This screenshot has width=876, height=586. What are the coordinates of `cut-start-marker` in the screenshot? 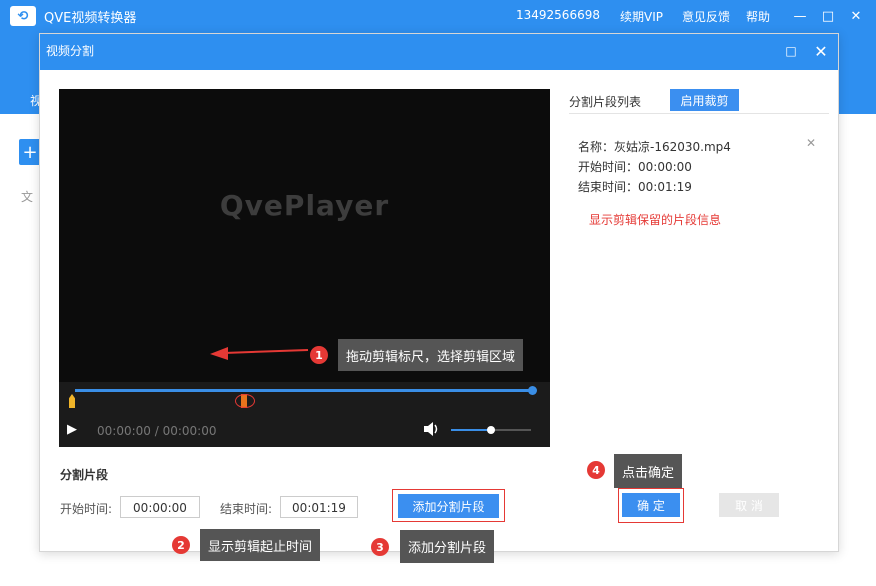 It's located at (72, 401).